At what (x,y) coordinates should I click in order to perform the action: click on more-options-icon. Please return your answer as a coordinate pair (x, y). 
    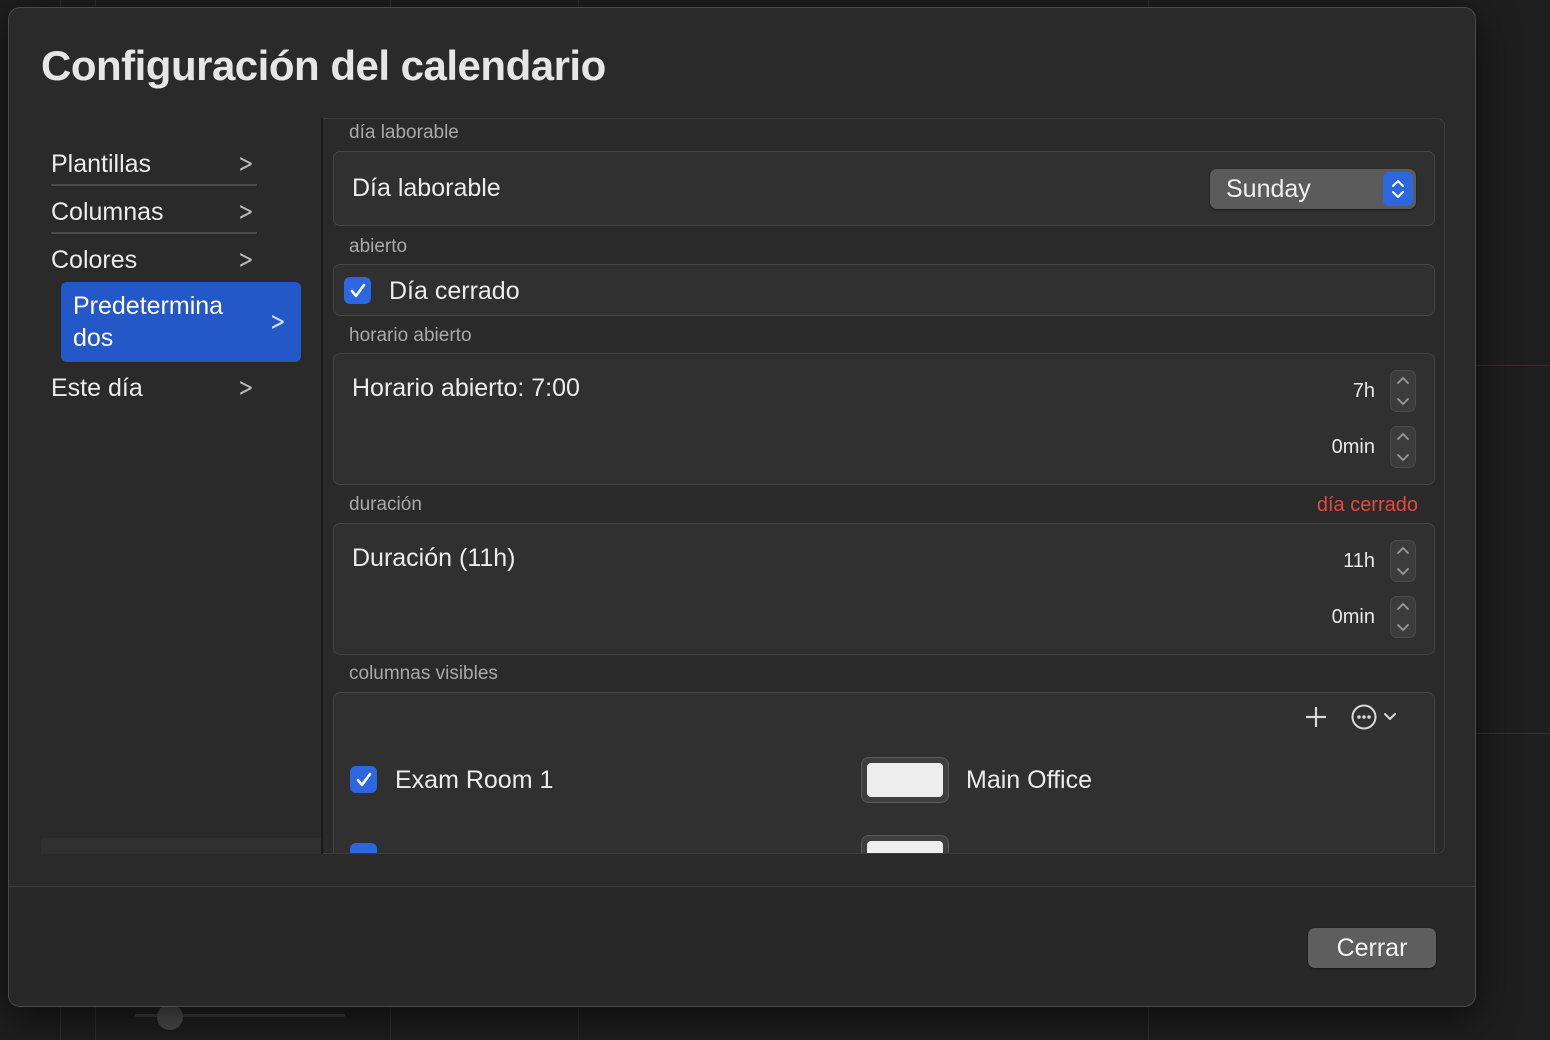
    Looking at the image, I should click on (1378, 717).